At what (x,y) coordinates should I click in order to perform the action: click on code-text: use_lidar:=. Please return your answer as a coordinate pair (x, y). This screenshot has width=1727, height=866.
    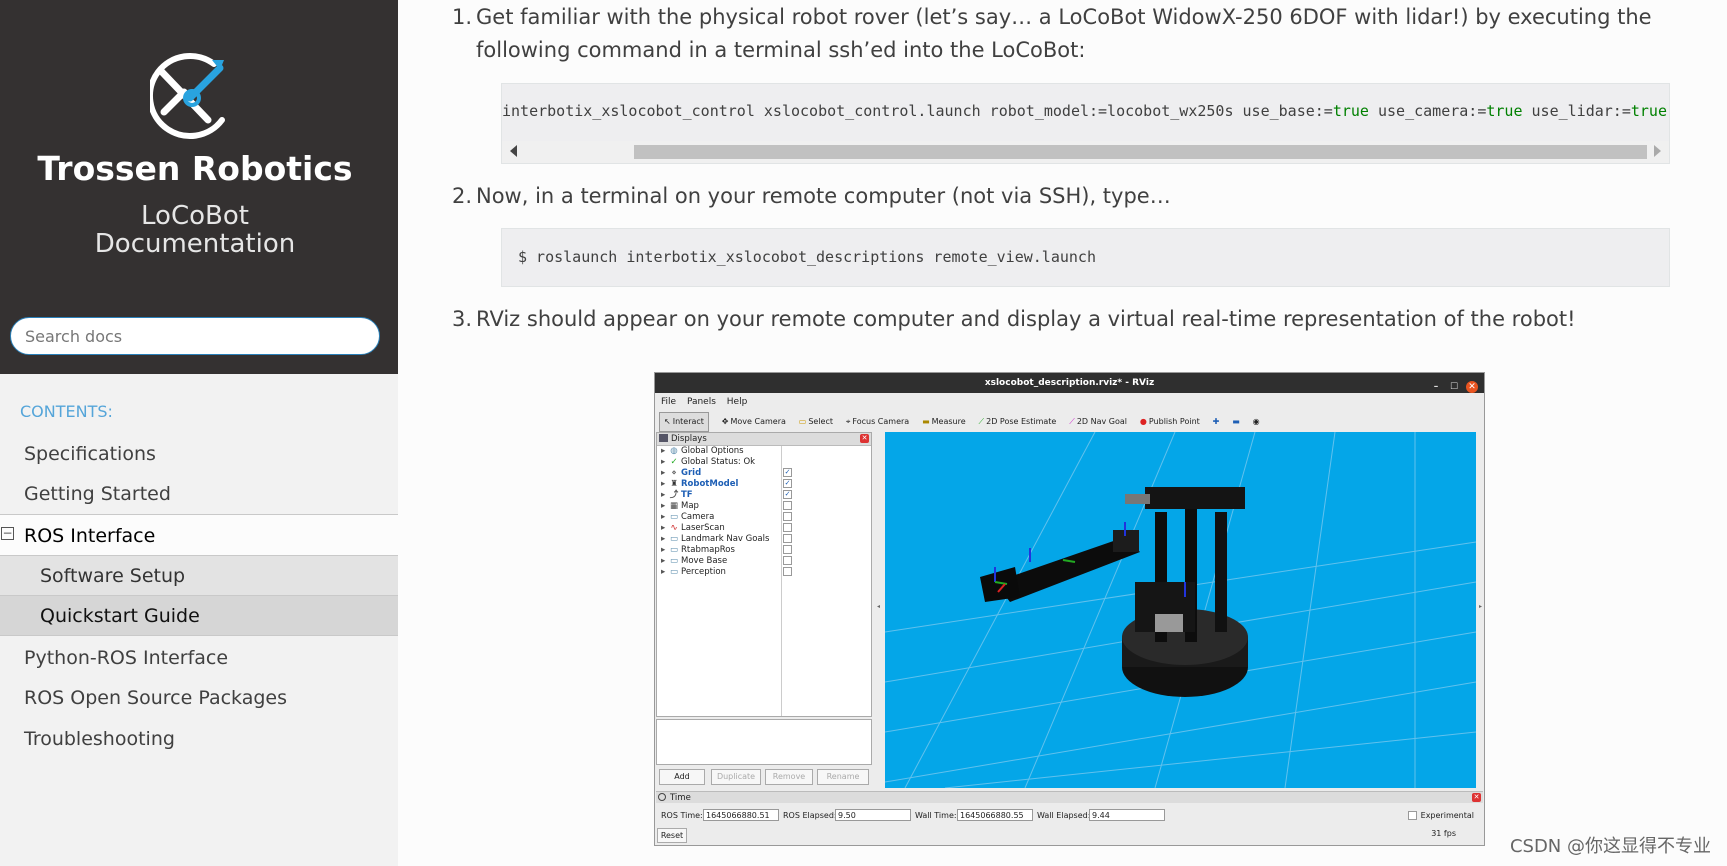
    Looking at the image, I should click on (1576, 111).